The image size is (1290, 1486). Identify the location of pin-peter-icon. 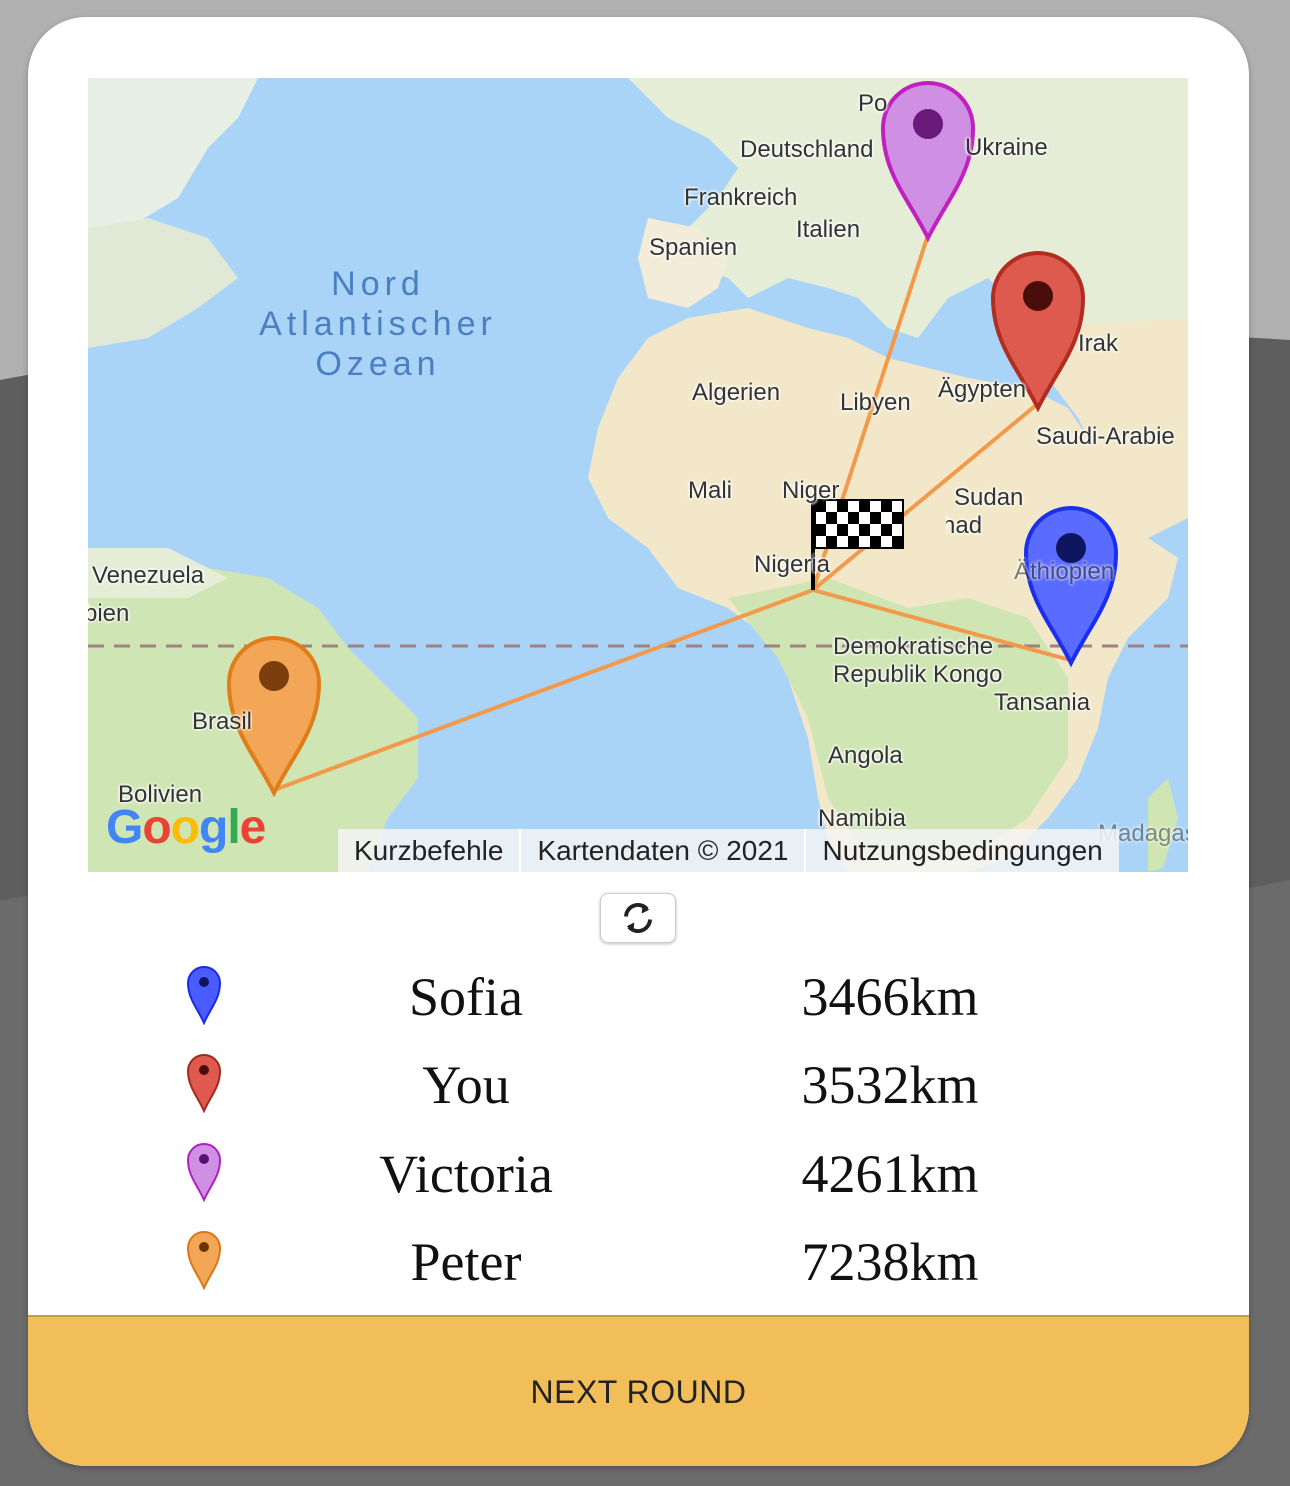
(204, 1260).